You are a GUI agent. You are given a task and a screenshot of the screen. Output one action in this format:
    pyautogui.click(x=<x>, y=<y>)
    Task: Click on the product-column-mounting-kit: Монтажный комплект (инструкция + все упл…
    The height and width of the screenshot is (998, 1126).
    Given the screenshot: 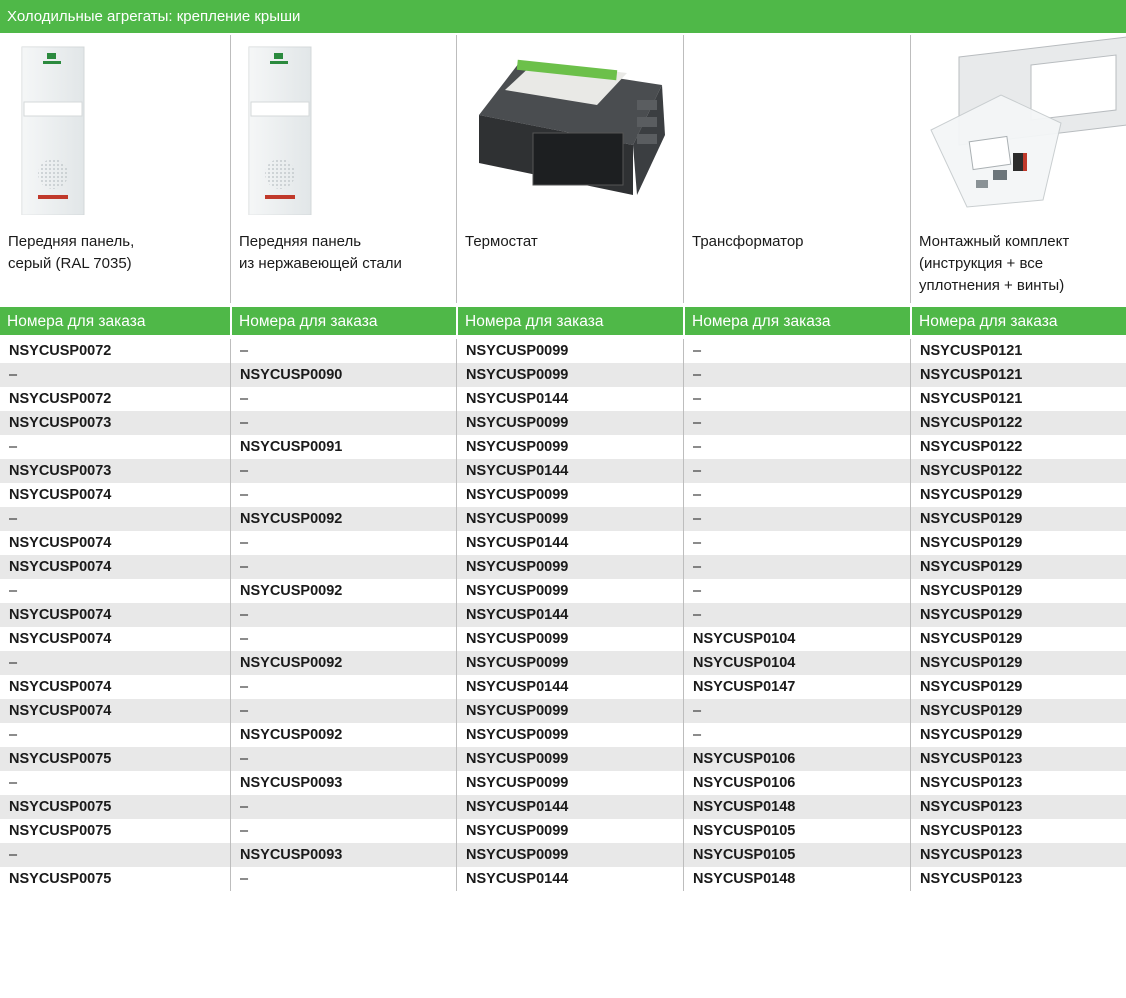 What is the action you would take?
    pyautogui.click(x=1018, y=169)
    